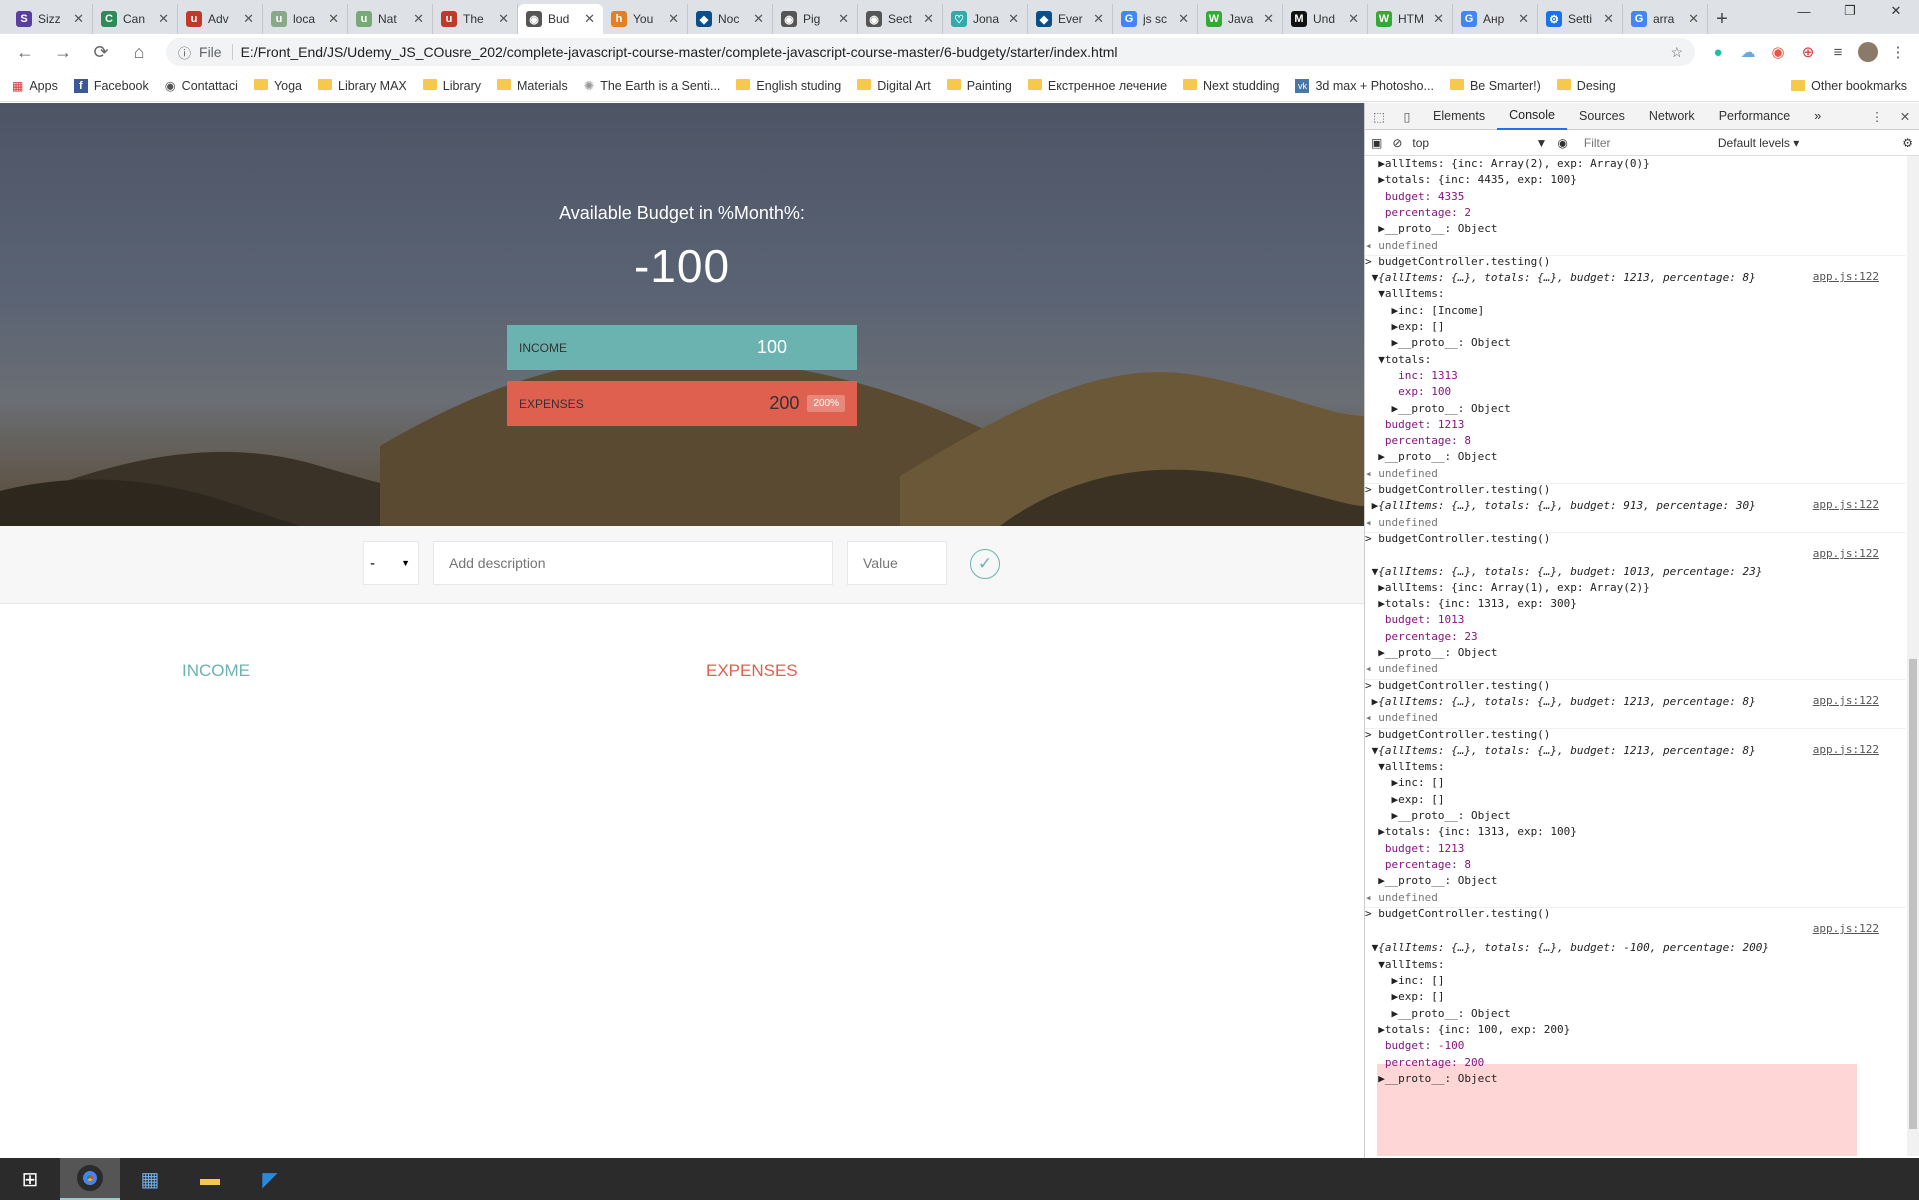 This screenshot has height=1200, width=1919. What do you see at coordinates (1896, 11) in the screenshot?
I see `close-window-button: ✕` at bounding box center [1896, 11].